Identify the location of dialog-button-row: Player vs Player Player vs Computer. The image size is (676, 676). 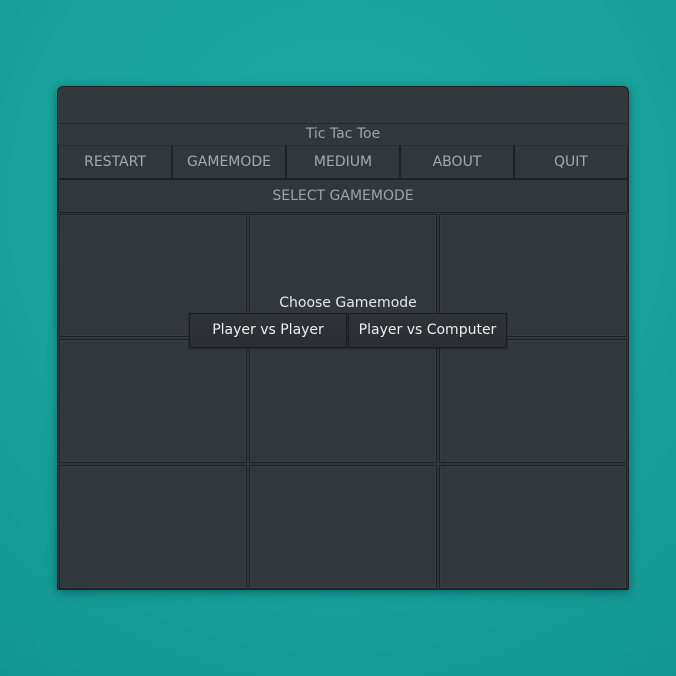
(348, 330).